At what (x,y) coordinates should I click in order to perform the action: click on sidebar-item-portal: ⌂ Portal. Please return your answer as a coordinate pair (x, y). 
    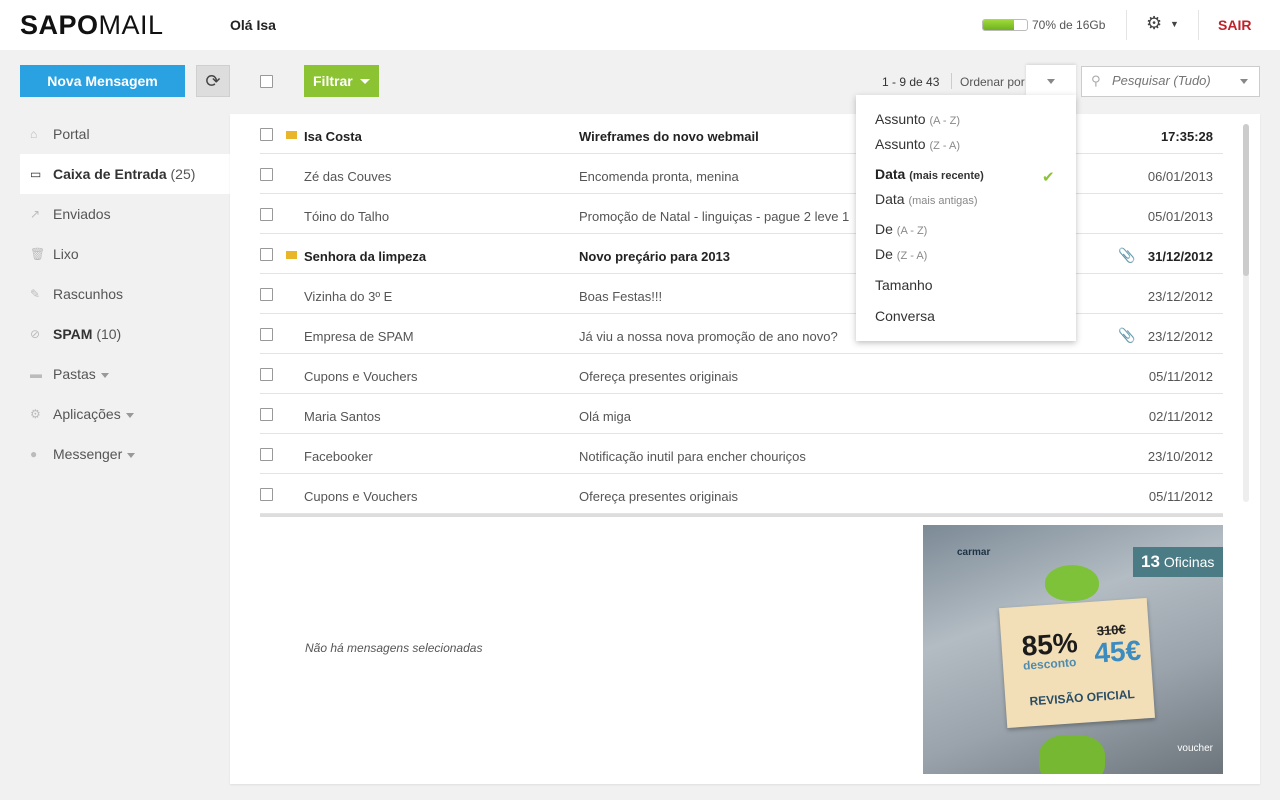
    Looking at the image, I should click on (125, 134).